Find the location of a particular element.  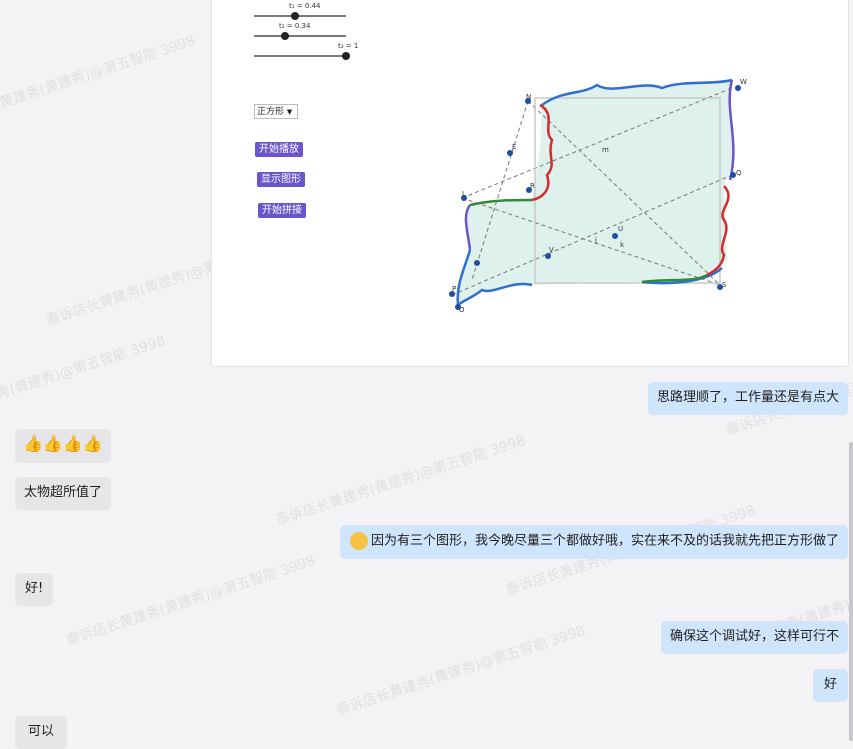

point-label-n: N is located at coordinates (528, 97).